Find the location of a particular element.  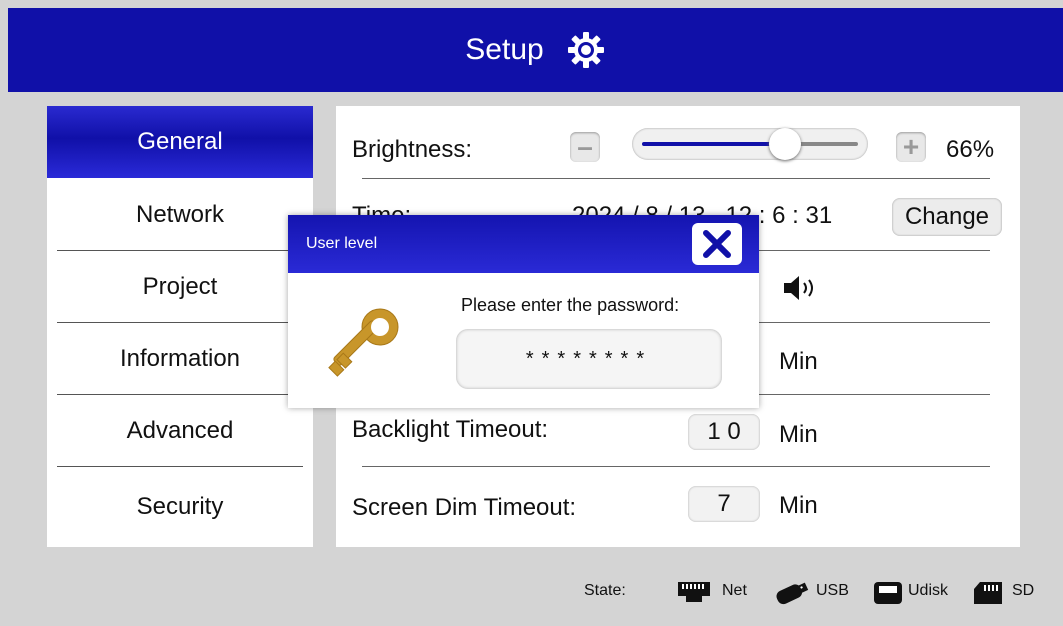

sidebar-item-label: Security is located at coordinates (180, 506).